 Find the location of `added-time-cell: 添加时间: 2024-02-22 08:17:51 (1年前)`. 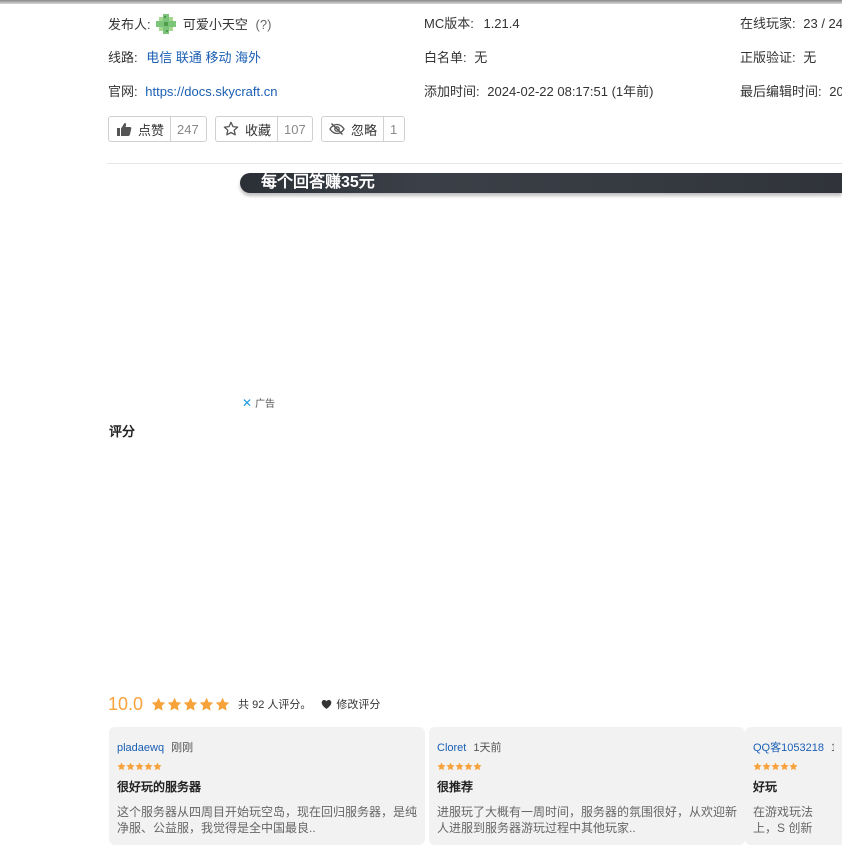

added-time-cell: 添加时间: 2024-02-22 08:17:51 (1年前) is located at coordinates (538, 92).